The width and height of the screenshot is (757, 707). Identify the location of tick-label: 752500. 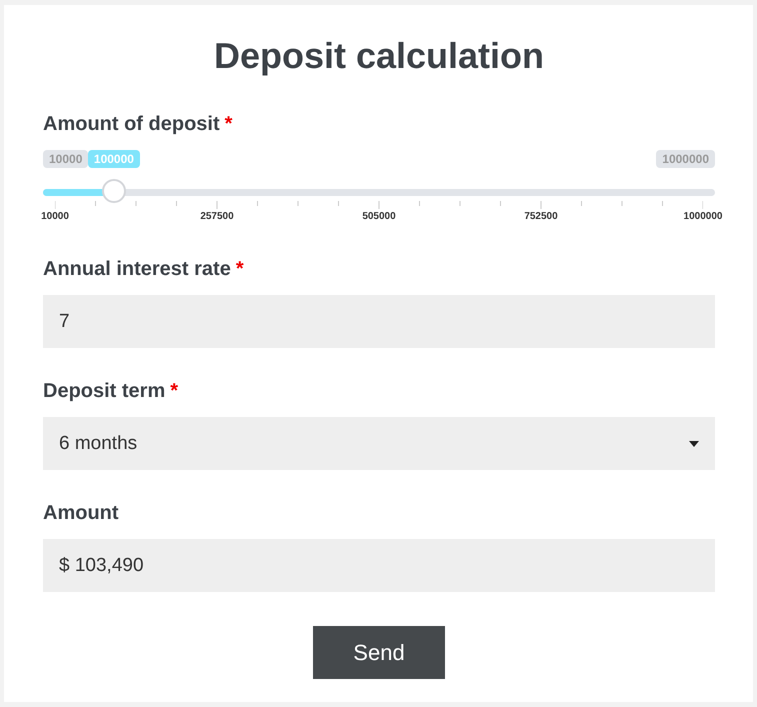
(541, 216).